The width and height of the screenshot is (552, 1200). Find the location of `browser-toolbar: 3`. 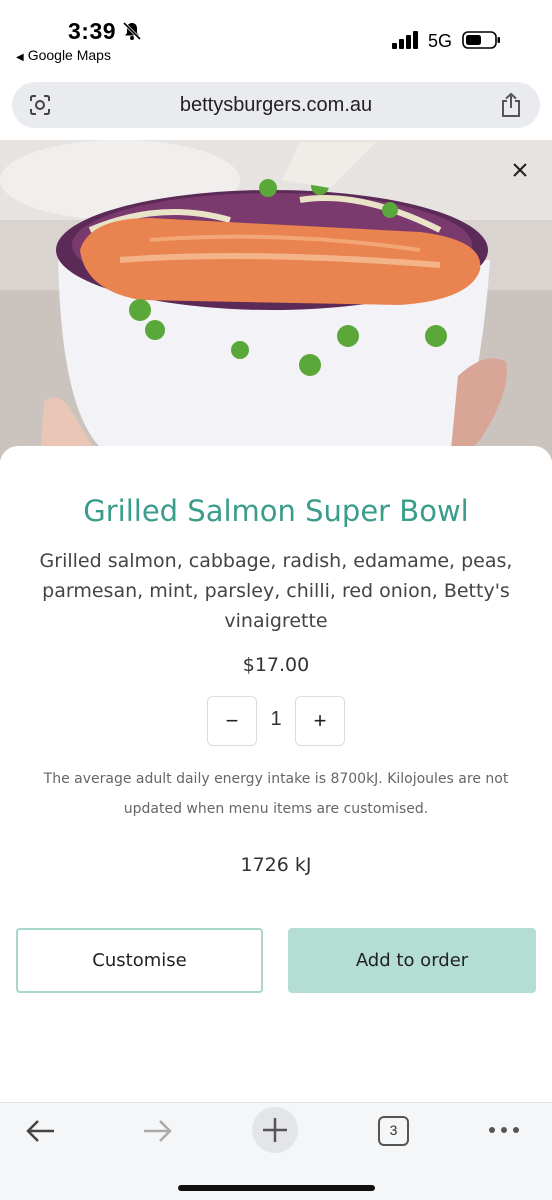

browser-toolbar: 3 is located at coordinates (276, 1151).